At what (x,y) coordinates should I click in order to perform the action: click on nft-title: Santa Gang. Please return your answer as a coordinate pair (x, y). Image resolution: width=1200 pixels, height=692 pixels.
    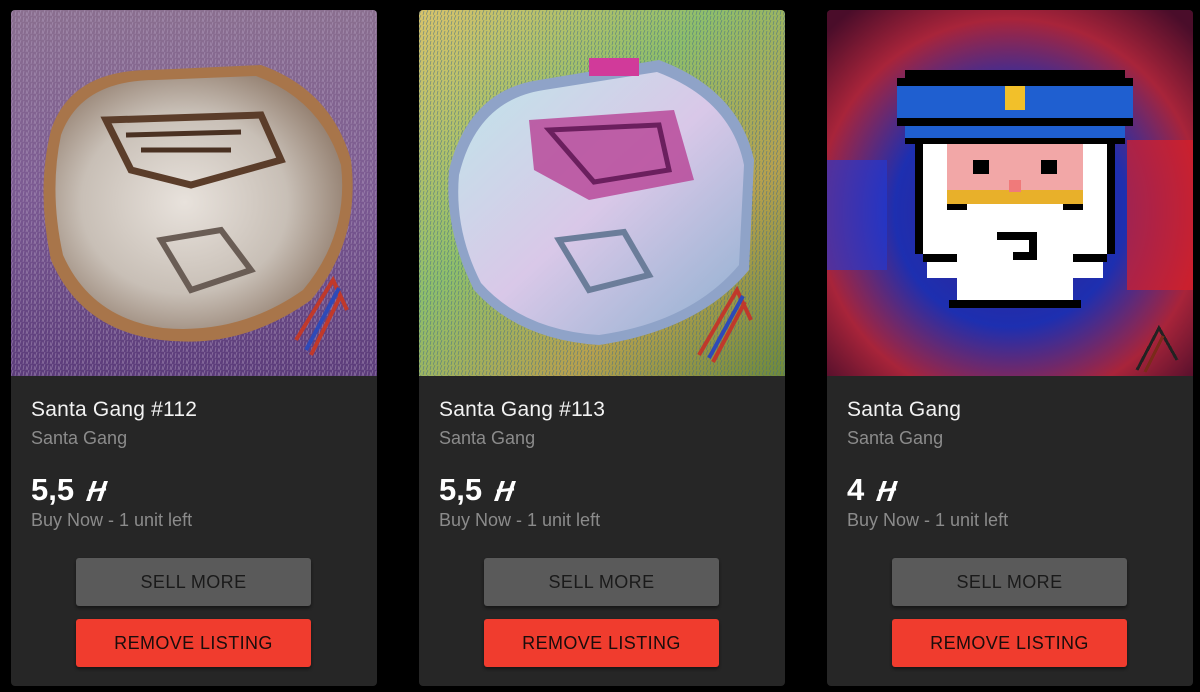
    Looking at the image, I should click on (904, 410).